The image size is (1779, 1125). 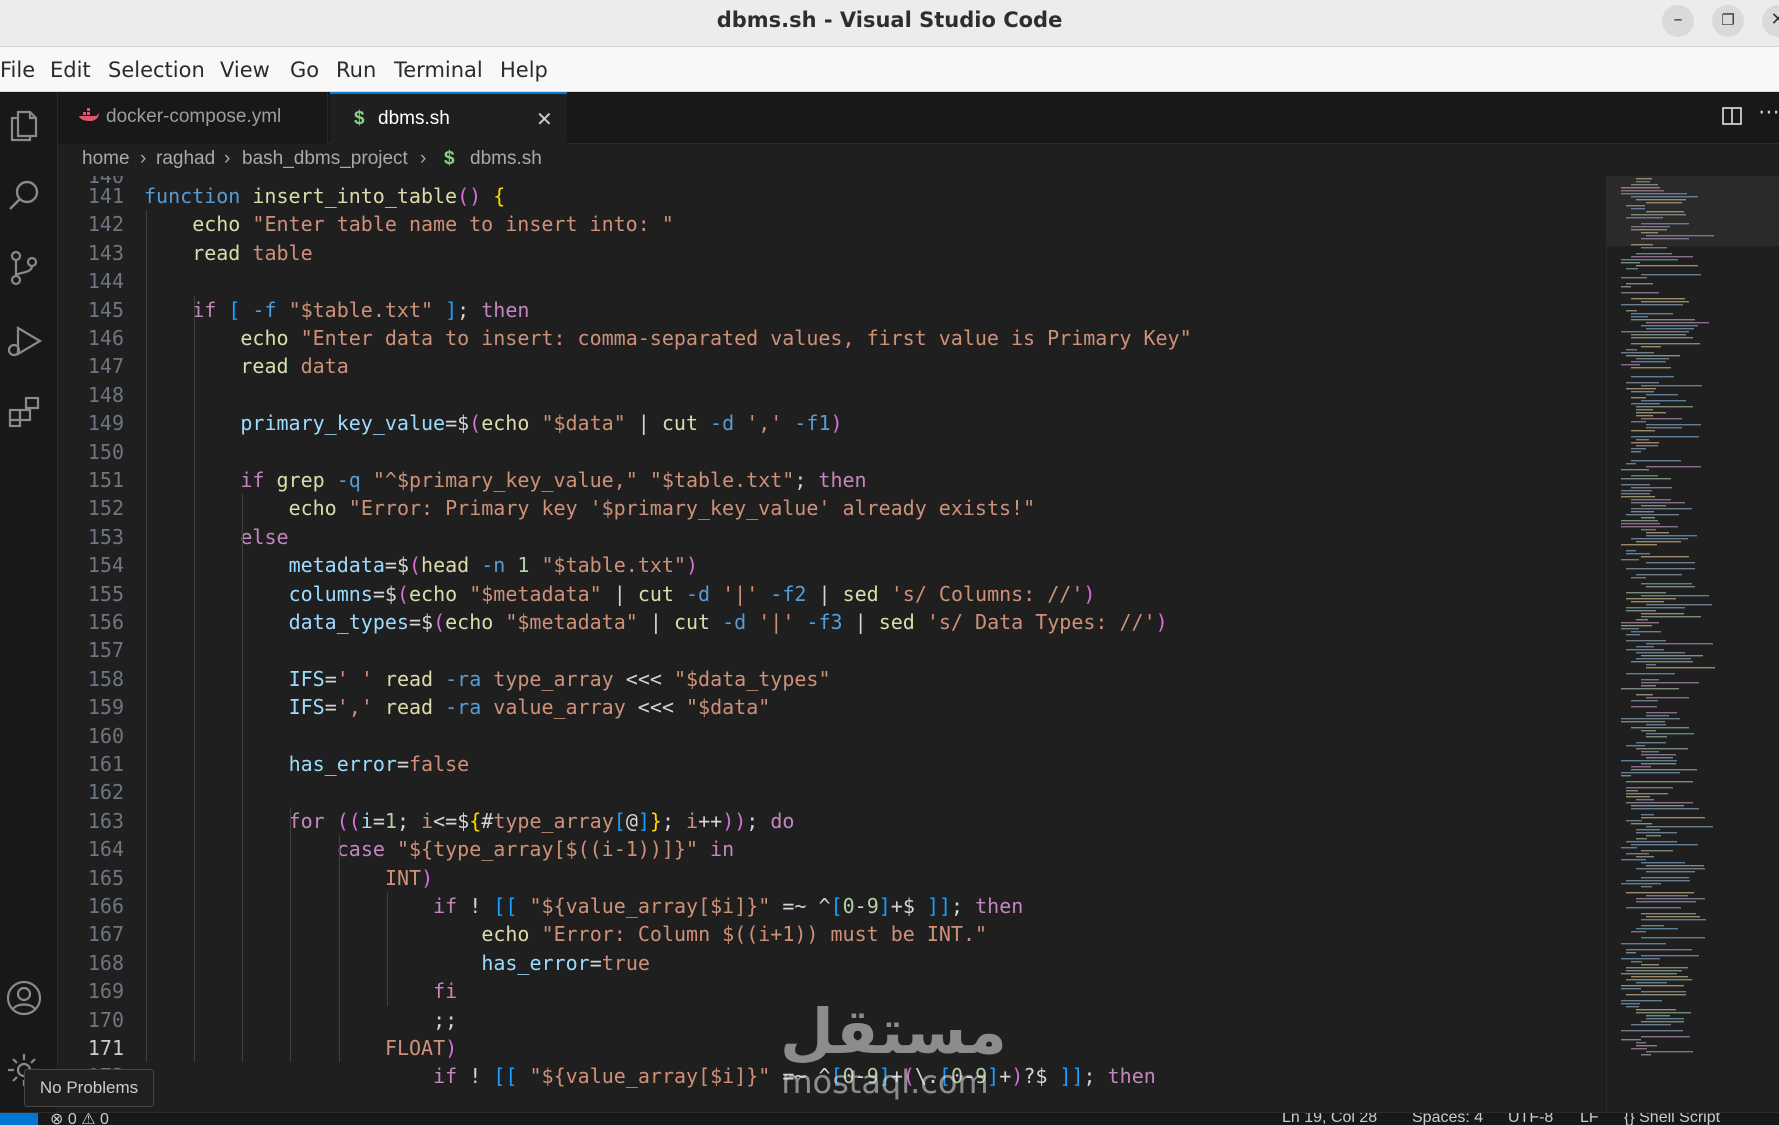 I want to click on menu-help: Help, so click(x=524, y=70).